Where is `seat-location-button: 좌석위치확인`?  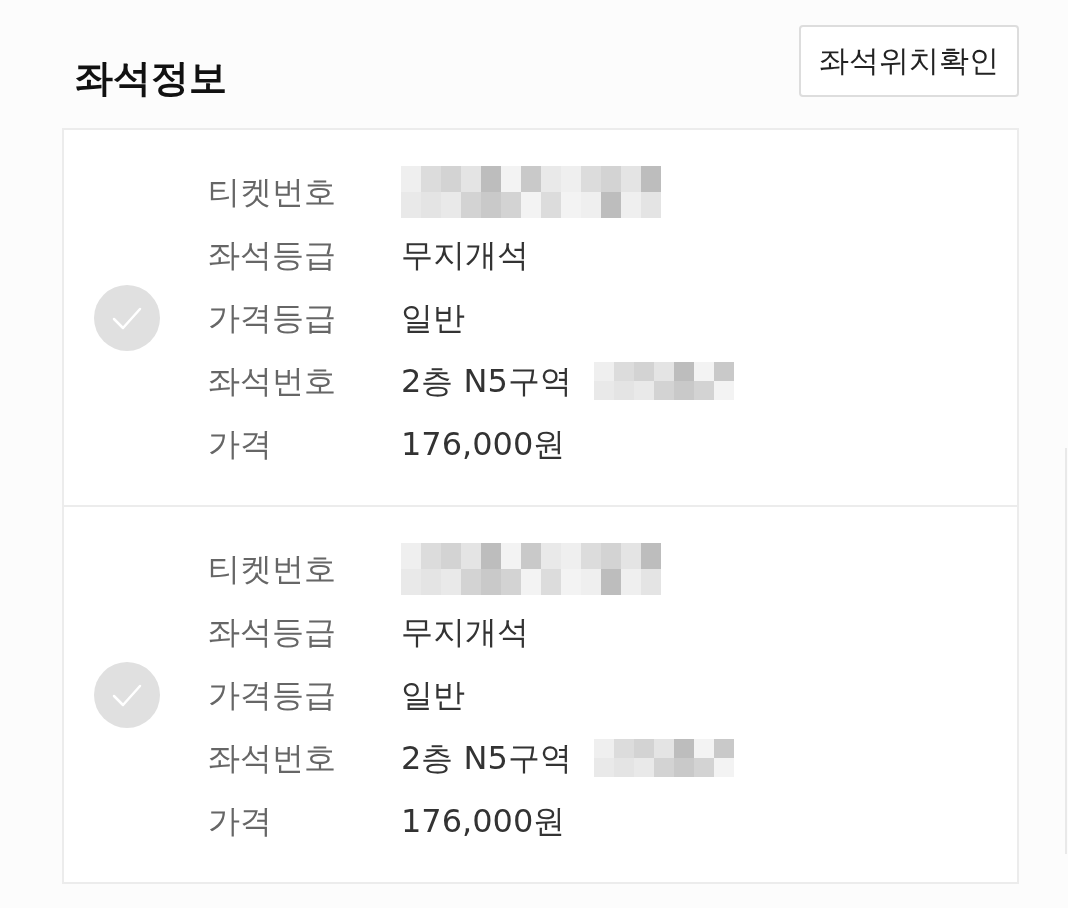 seat-location-button: 좌석위치확인 is located at coordinates (909, 61).